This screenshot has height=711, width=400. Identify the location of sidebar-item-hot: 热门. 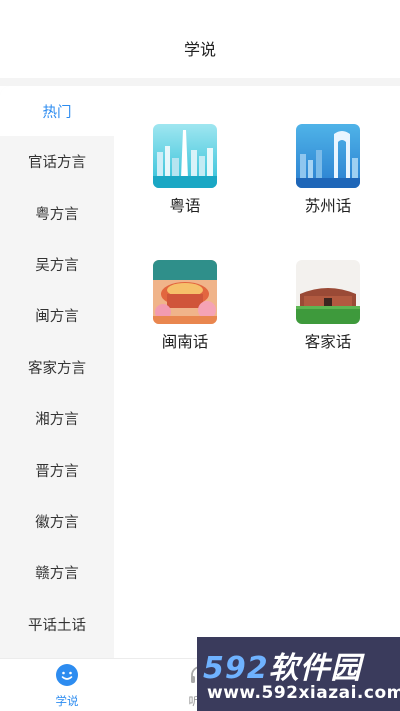
(57, 111).